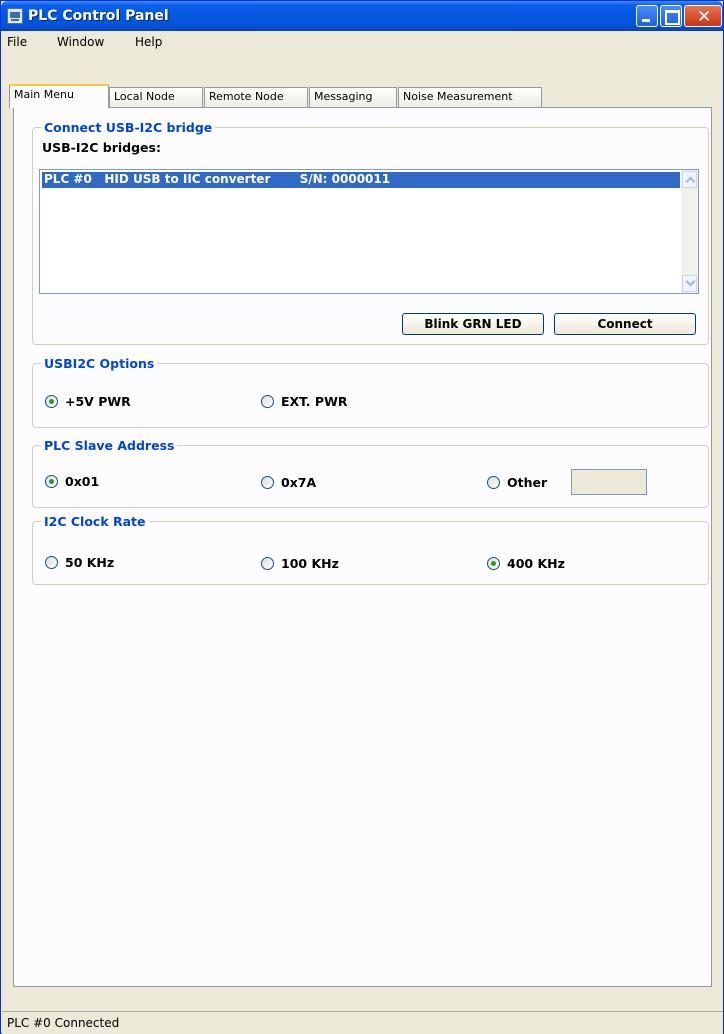 Image resolution: width=724 pixels, height=1034 pixels. What do you see at coordinates (63, 1023) in the screenshot?
I see `status-text: PLC #0 Connected` at bounding box center [63, 1023].